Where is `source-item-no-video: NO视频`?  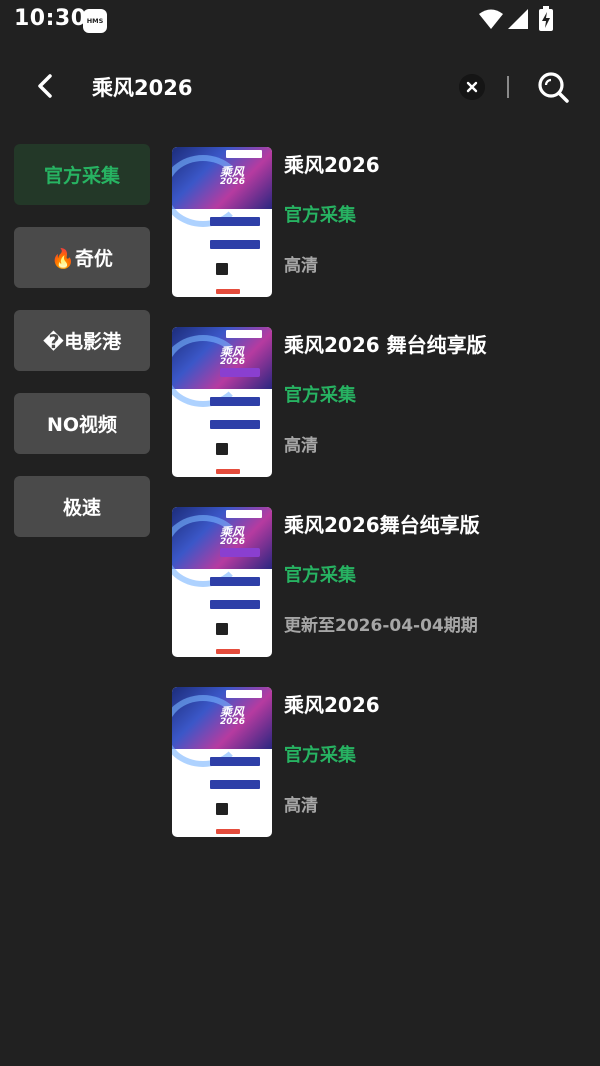 source-item-no-video: NO视频 is located at coordinates (82, 423).